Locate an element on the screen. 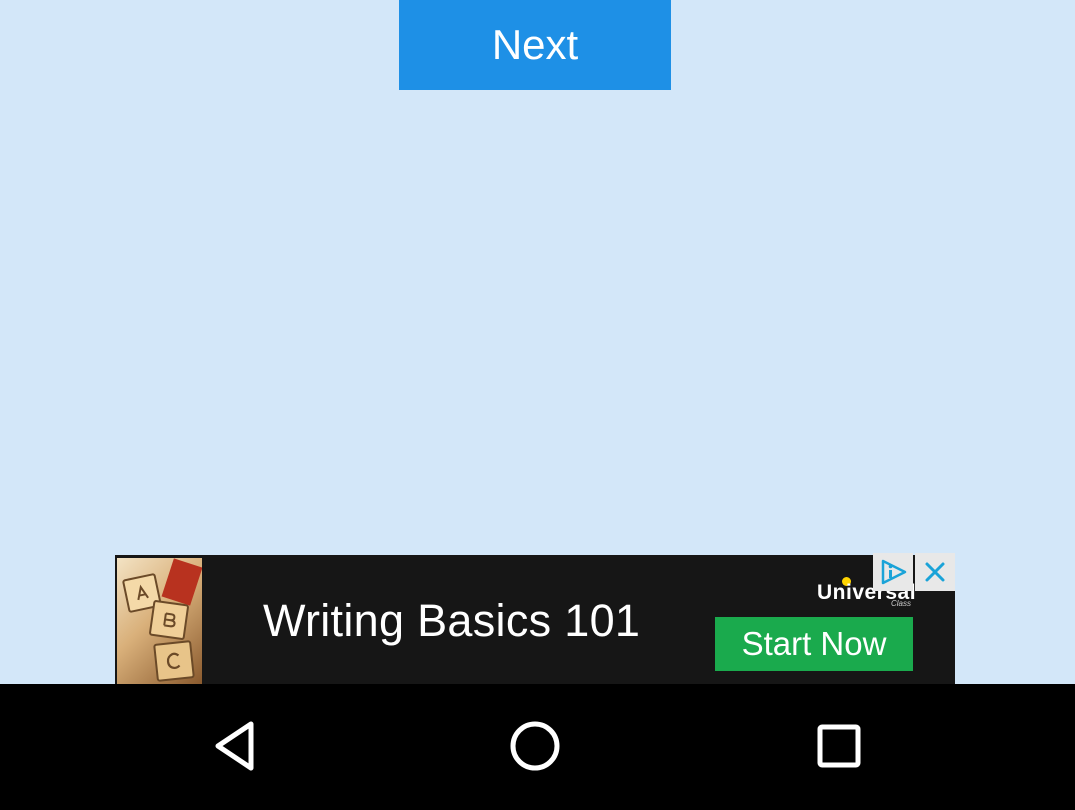 The width and height of the screenshot is (1075, 810). red-book-image is located at coordinates (181, 582).